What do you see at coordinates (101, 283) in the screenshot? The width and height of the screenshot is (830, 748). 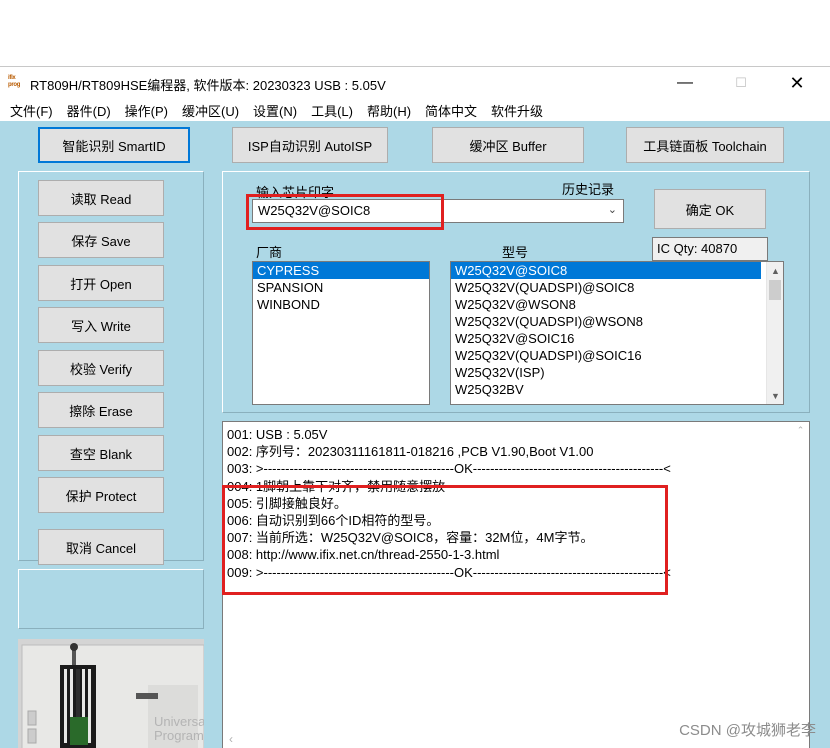 I see `open-button: 打开 Open` at bounding box center [101, 283].